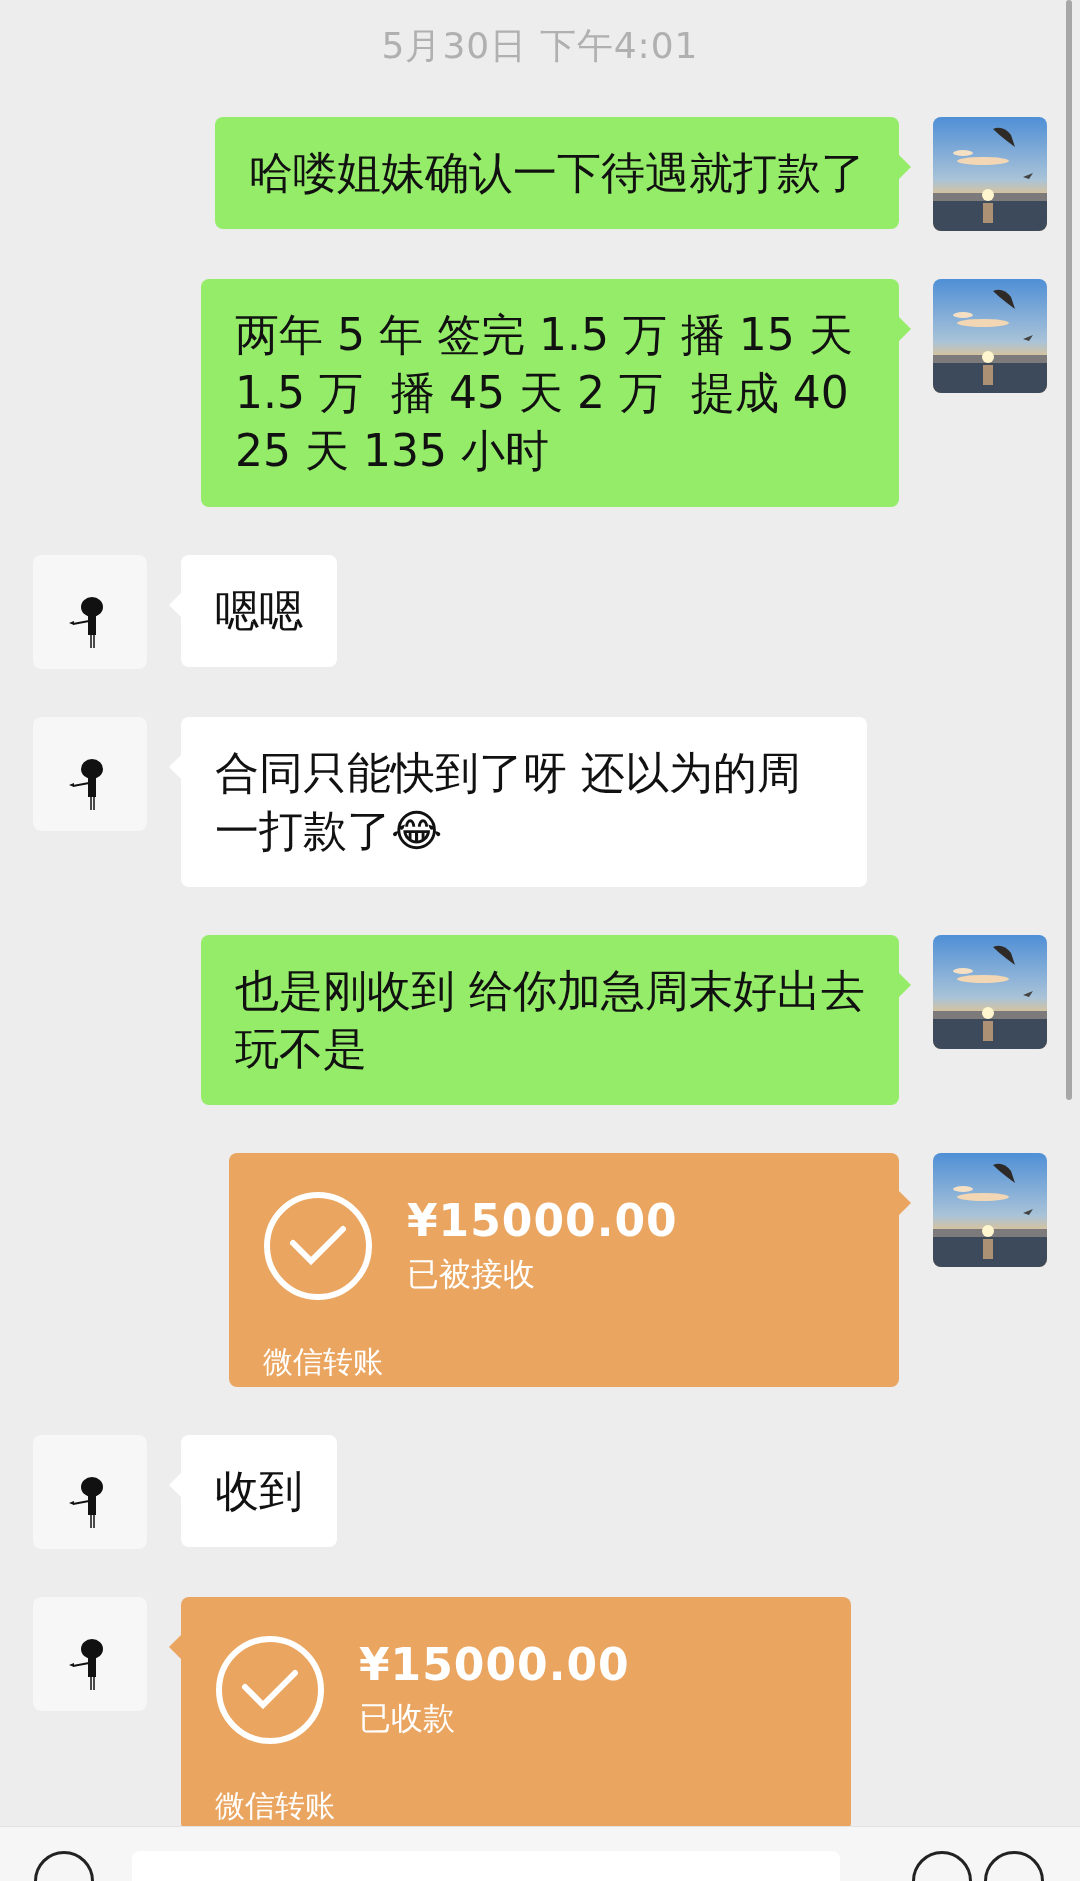 Image resolution: width=1080 pixels, height=1881 pixels. Describe the element at coordinates (1069, 550) in the screenshot. I see `scrollbar` at that location.